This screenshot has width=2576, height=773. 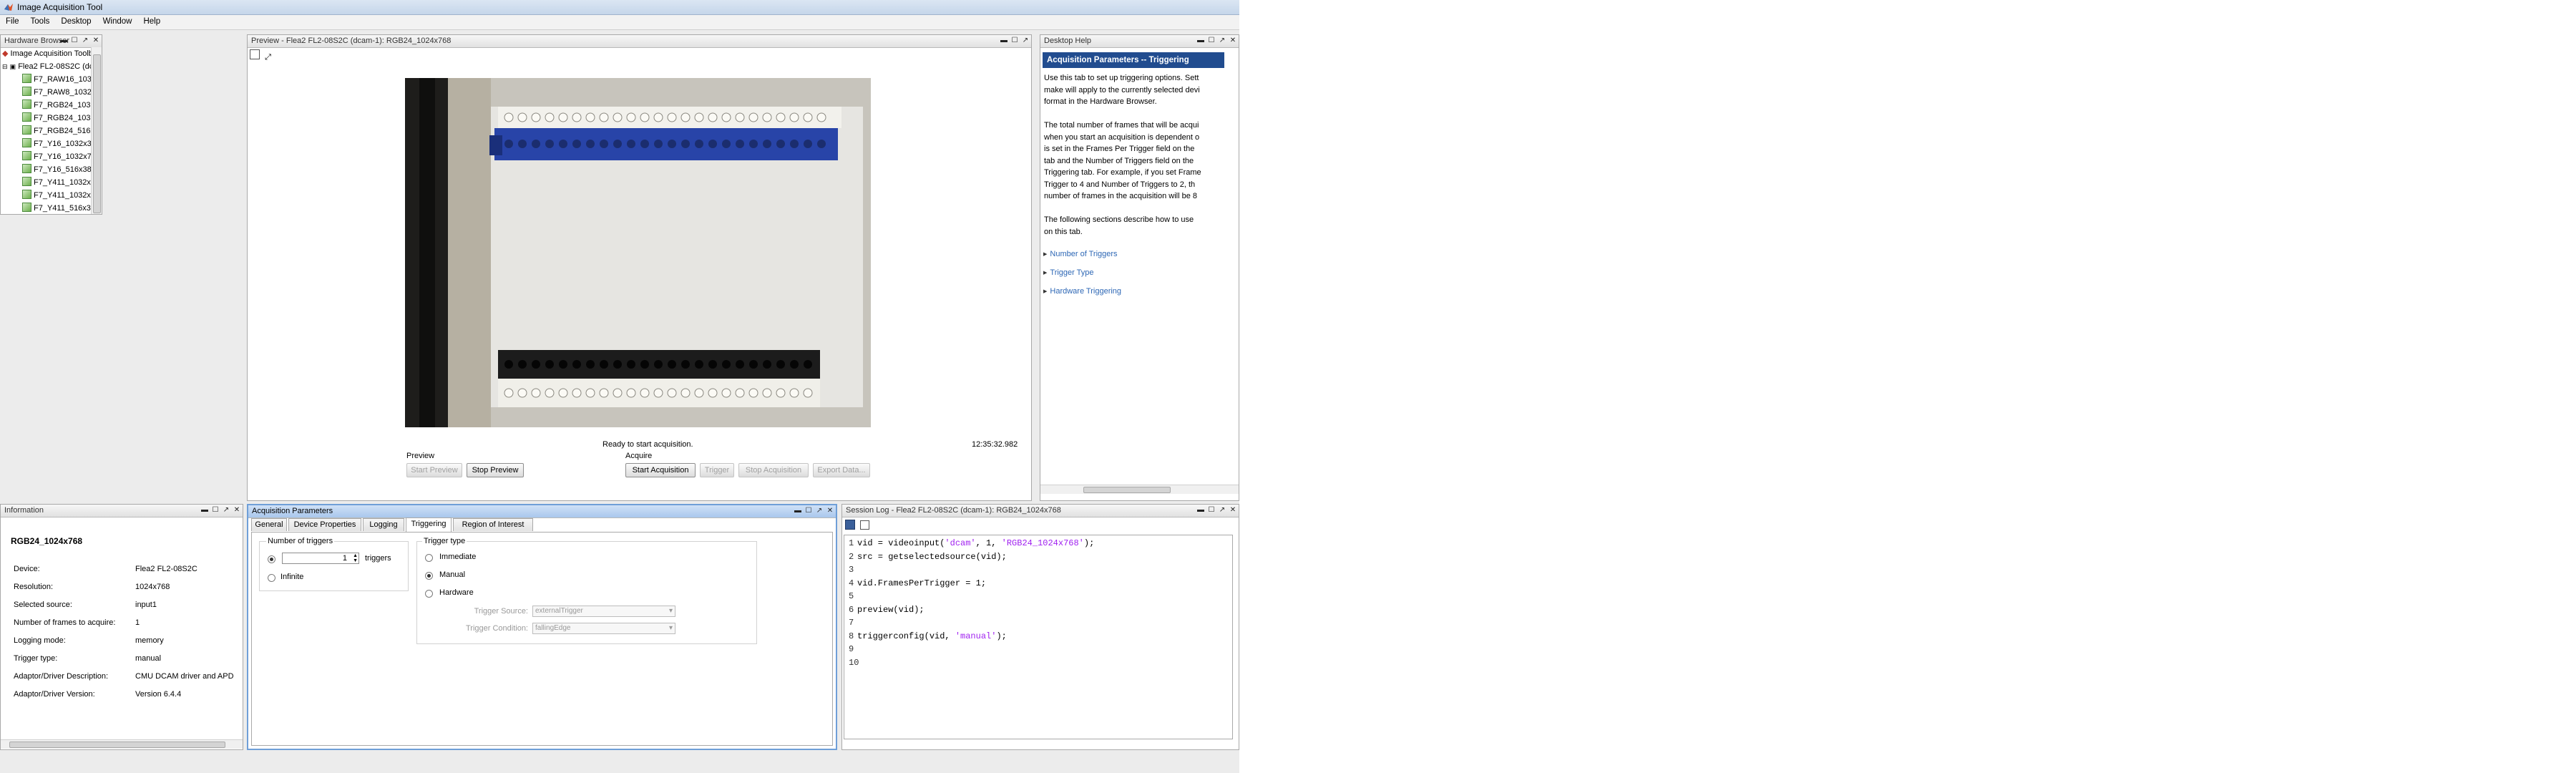 I want to click on menu-item-desktop: Desktop, so click(x=76, y=21).